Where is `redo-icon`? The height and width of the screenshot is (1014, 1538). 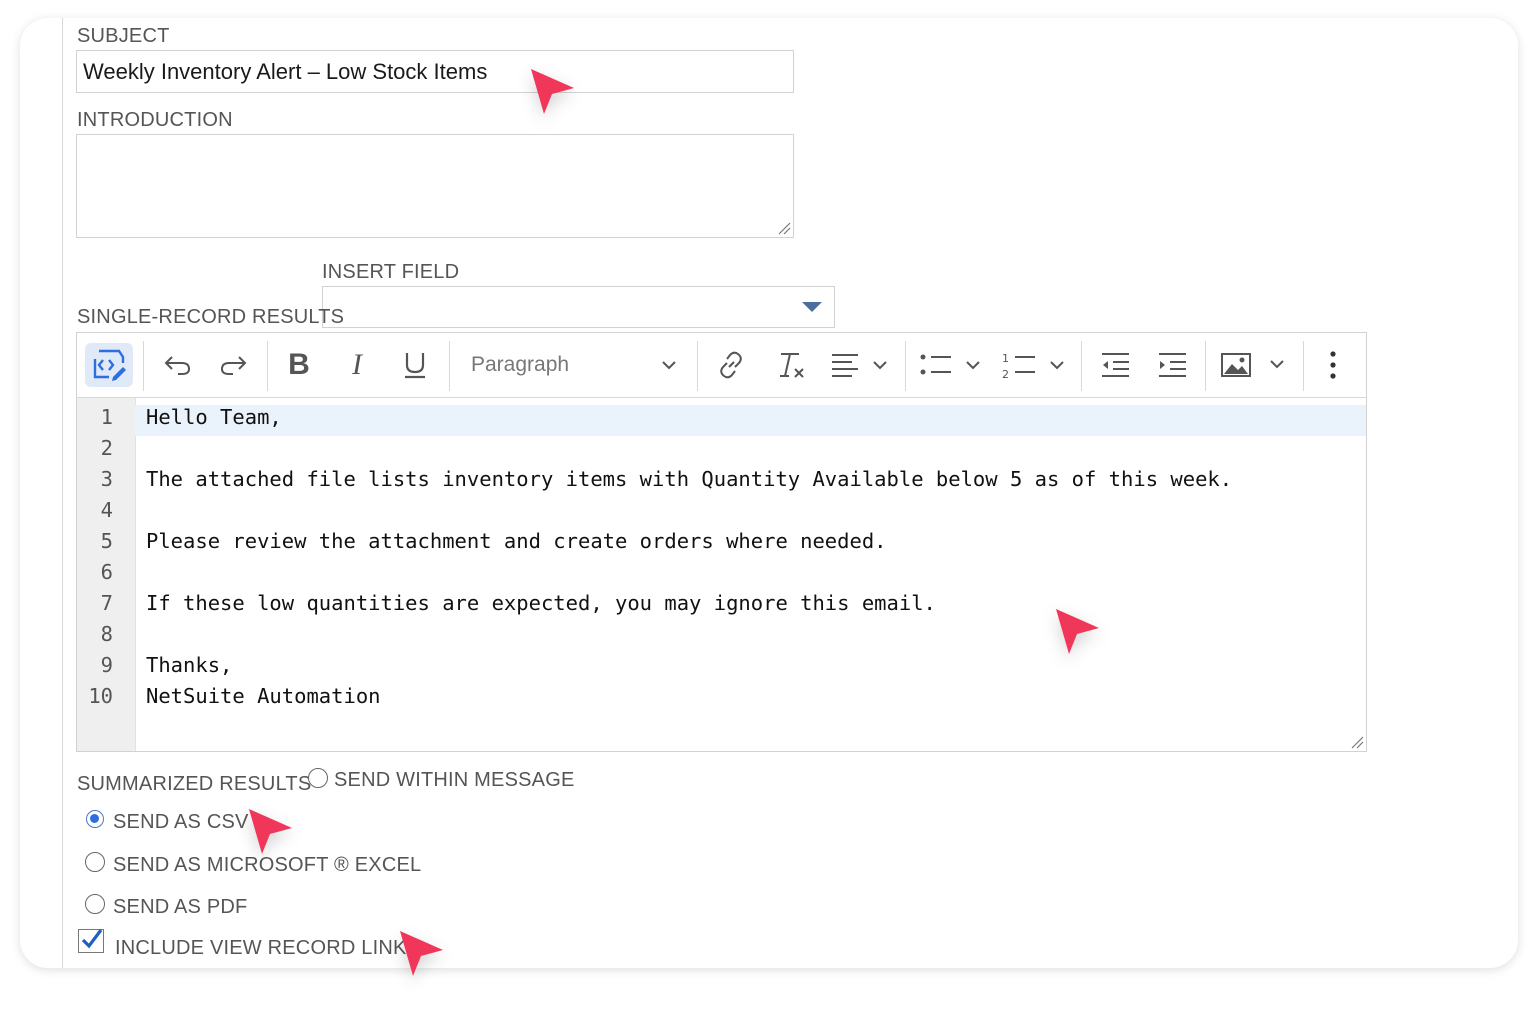
redo-icon is located at coordinates (234, 365).